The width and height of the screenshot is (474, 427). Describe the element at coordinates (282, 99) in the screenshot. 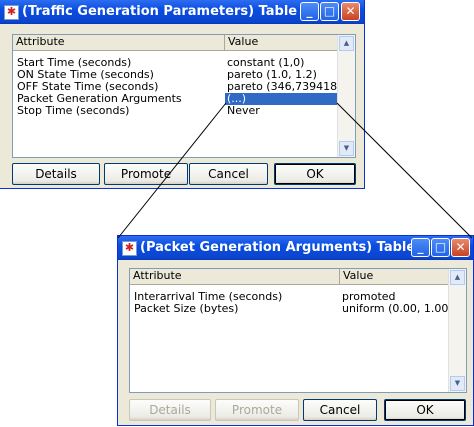

I see `value-cell: (...)` at that location.